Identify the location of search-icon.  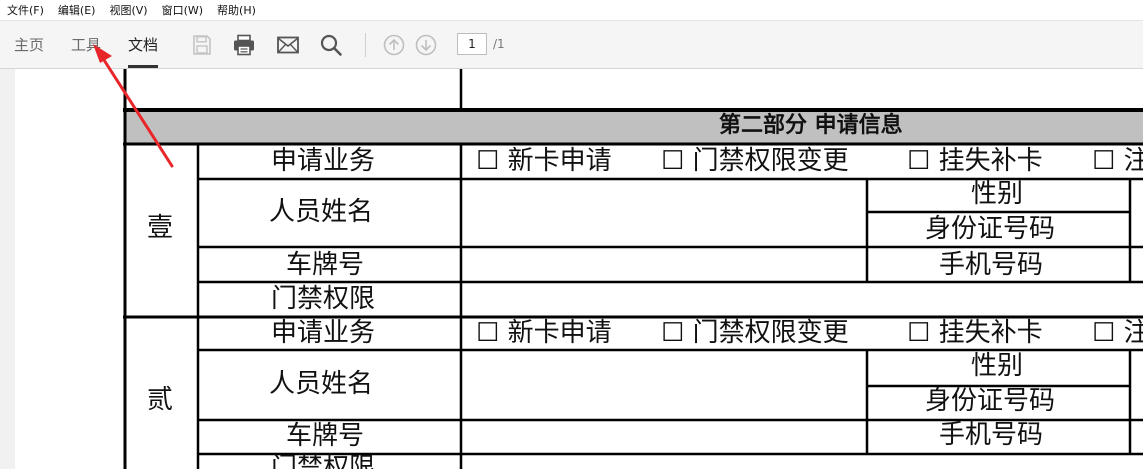
(331, 45).